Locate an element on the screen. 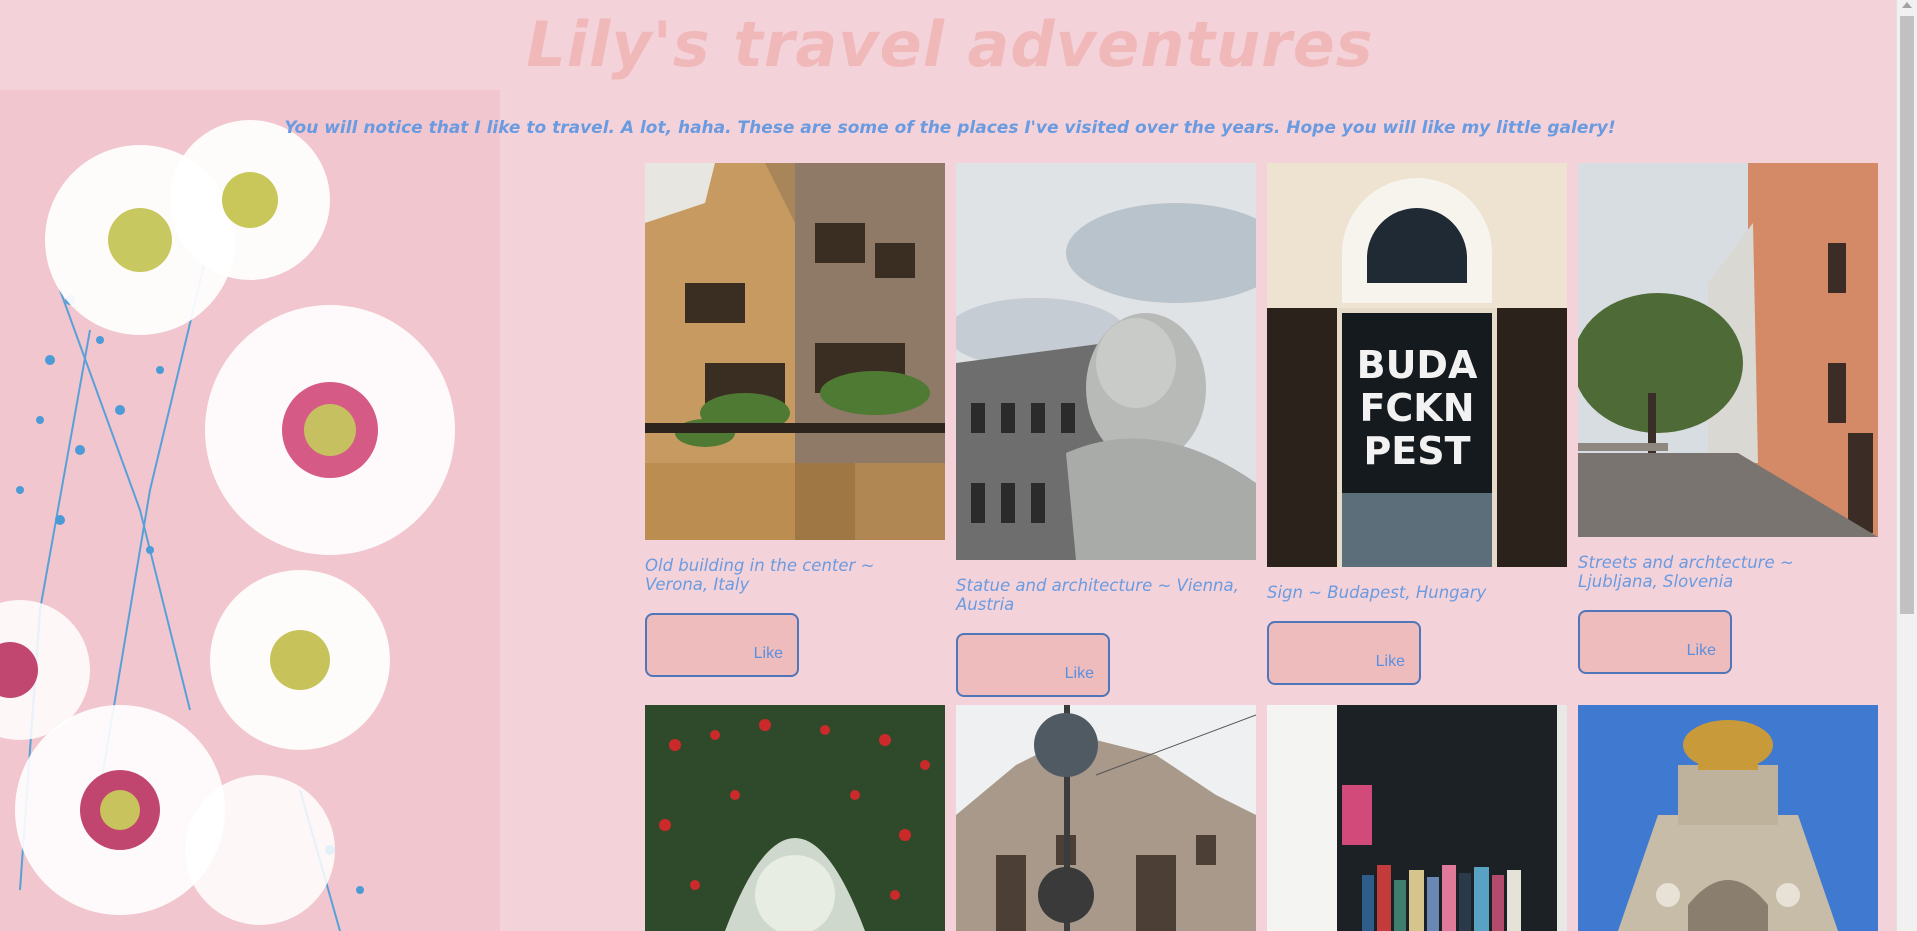 Image resolution: width=1917 pixels, height=931 pixels. prague-building-photo is located at coordinates (1106, 818).